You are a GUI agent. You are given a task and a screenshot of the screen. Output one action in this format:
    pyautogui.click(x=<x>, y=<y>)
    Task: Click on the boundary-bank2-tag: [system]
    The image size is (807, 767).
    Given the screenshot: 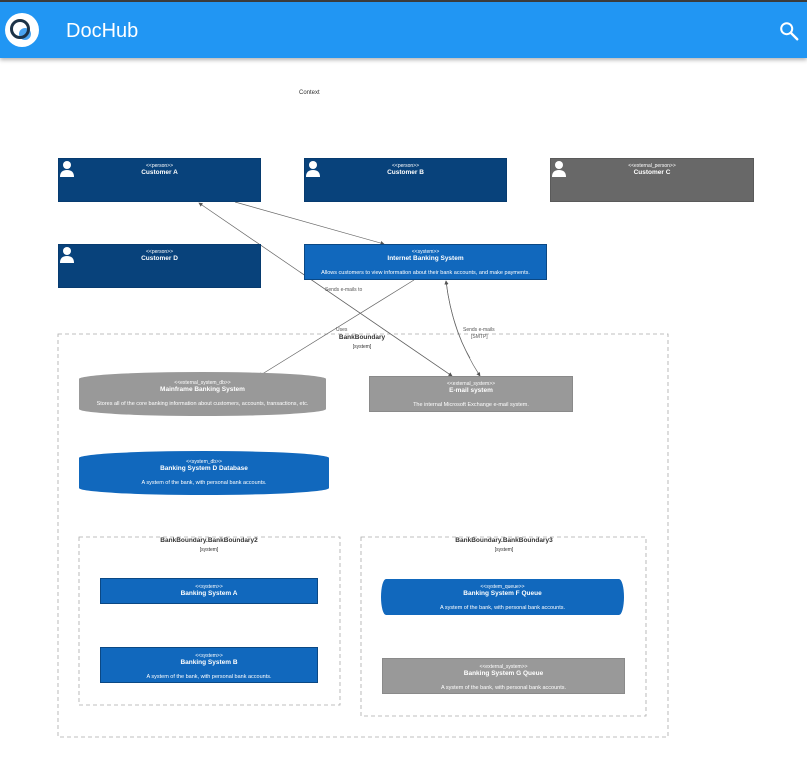 What is the action you would take?
    pyautogui.click(x=209, y=550)
    